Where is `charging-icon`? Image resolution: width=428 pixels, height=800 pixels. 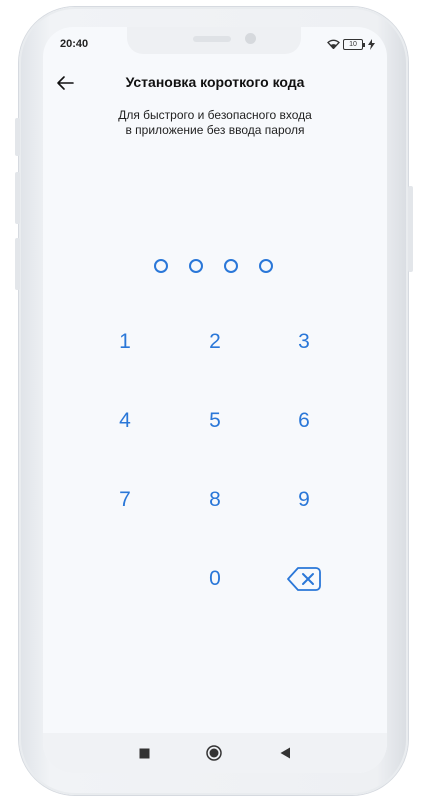 charging-icon is located at coordinates (371, 44).